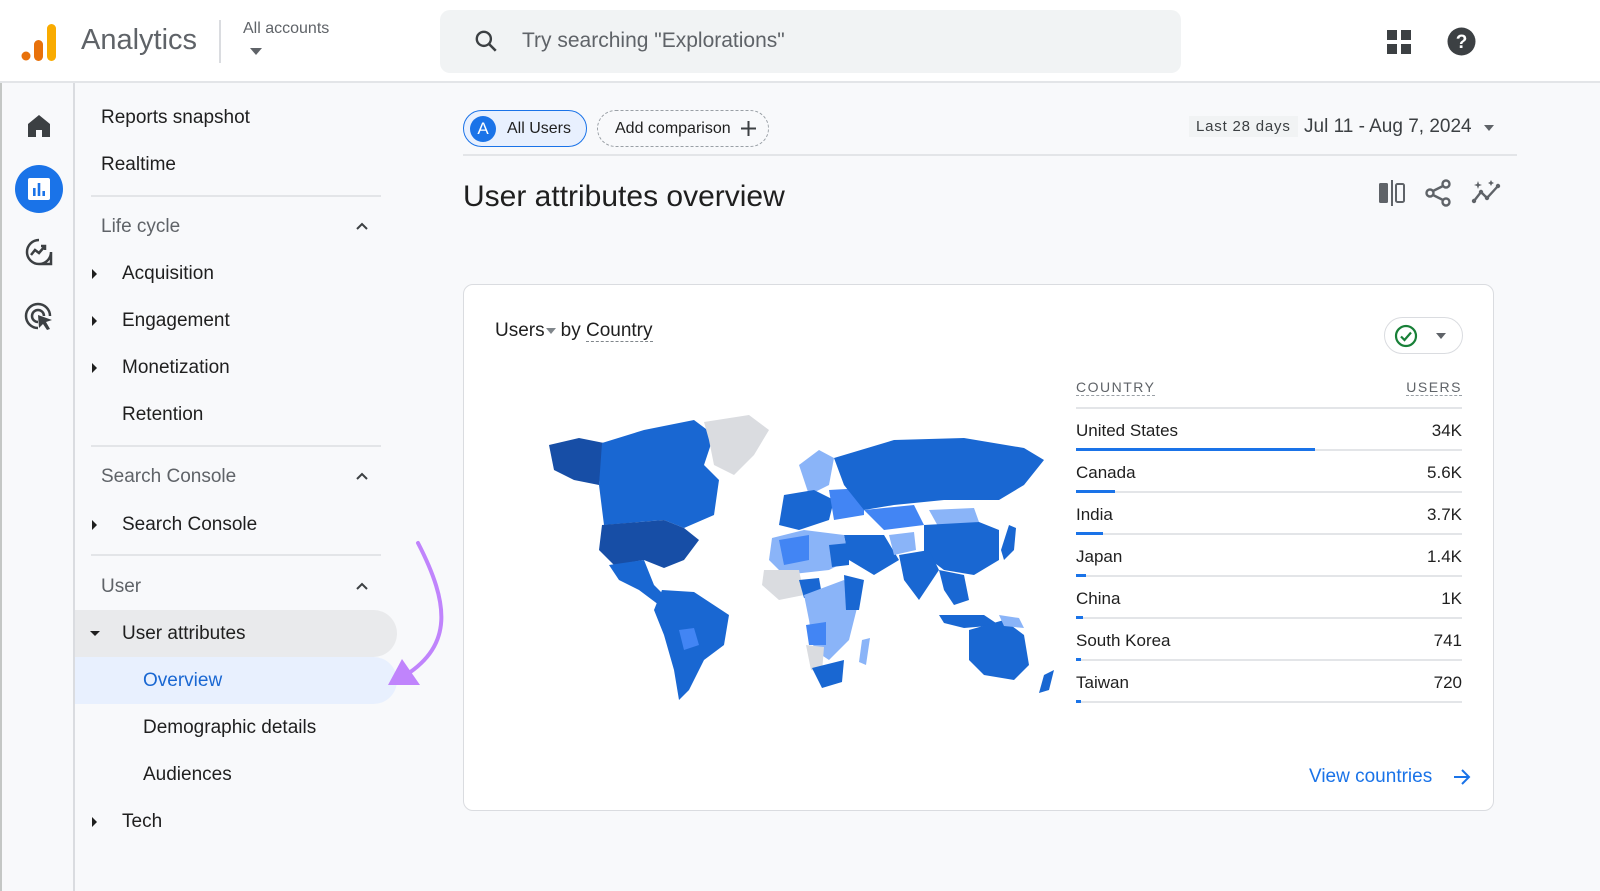 The height and width of the screenshot is (891, 1600). Describe the element at coordinates (1269, 682) in the screenshot. I see `table-row: Taiwan 720` at that location.